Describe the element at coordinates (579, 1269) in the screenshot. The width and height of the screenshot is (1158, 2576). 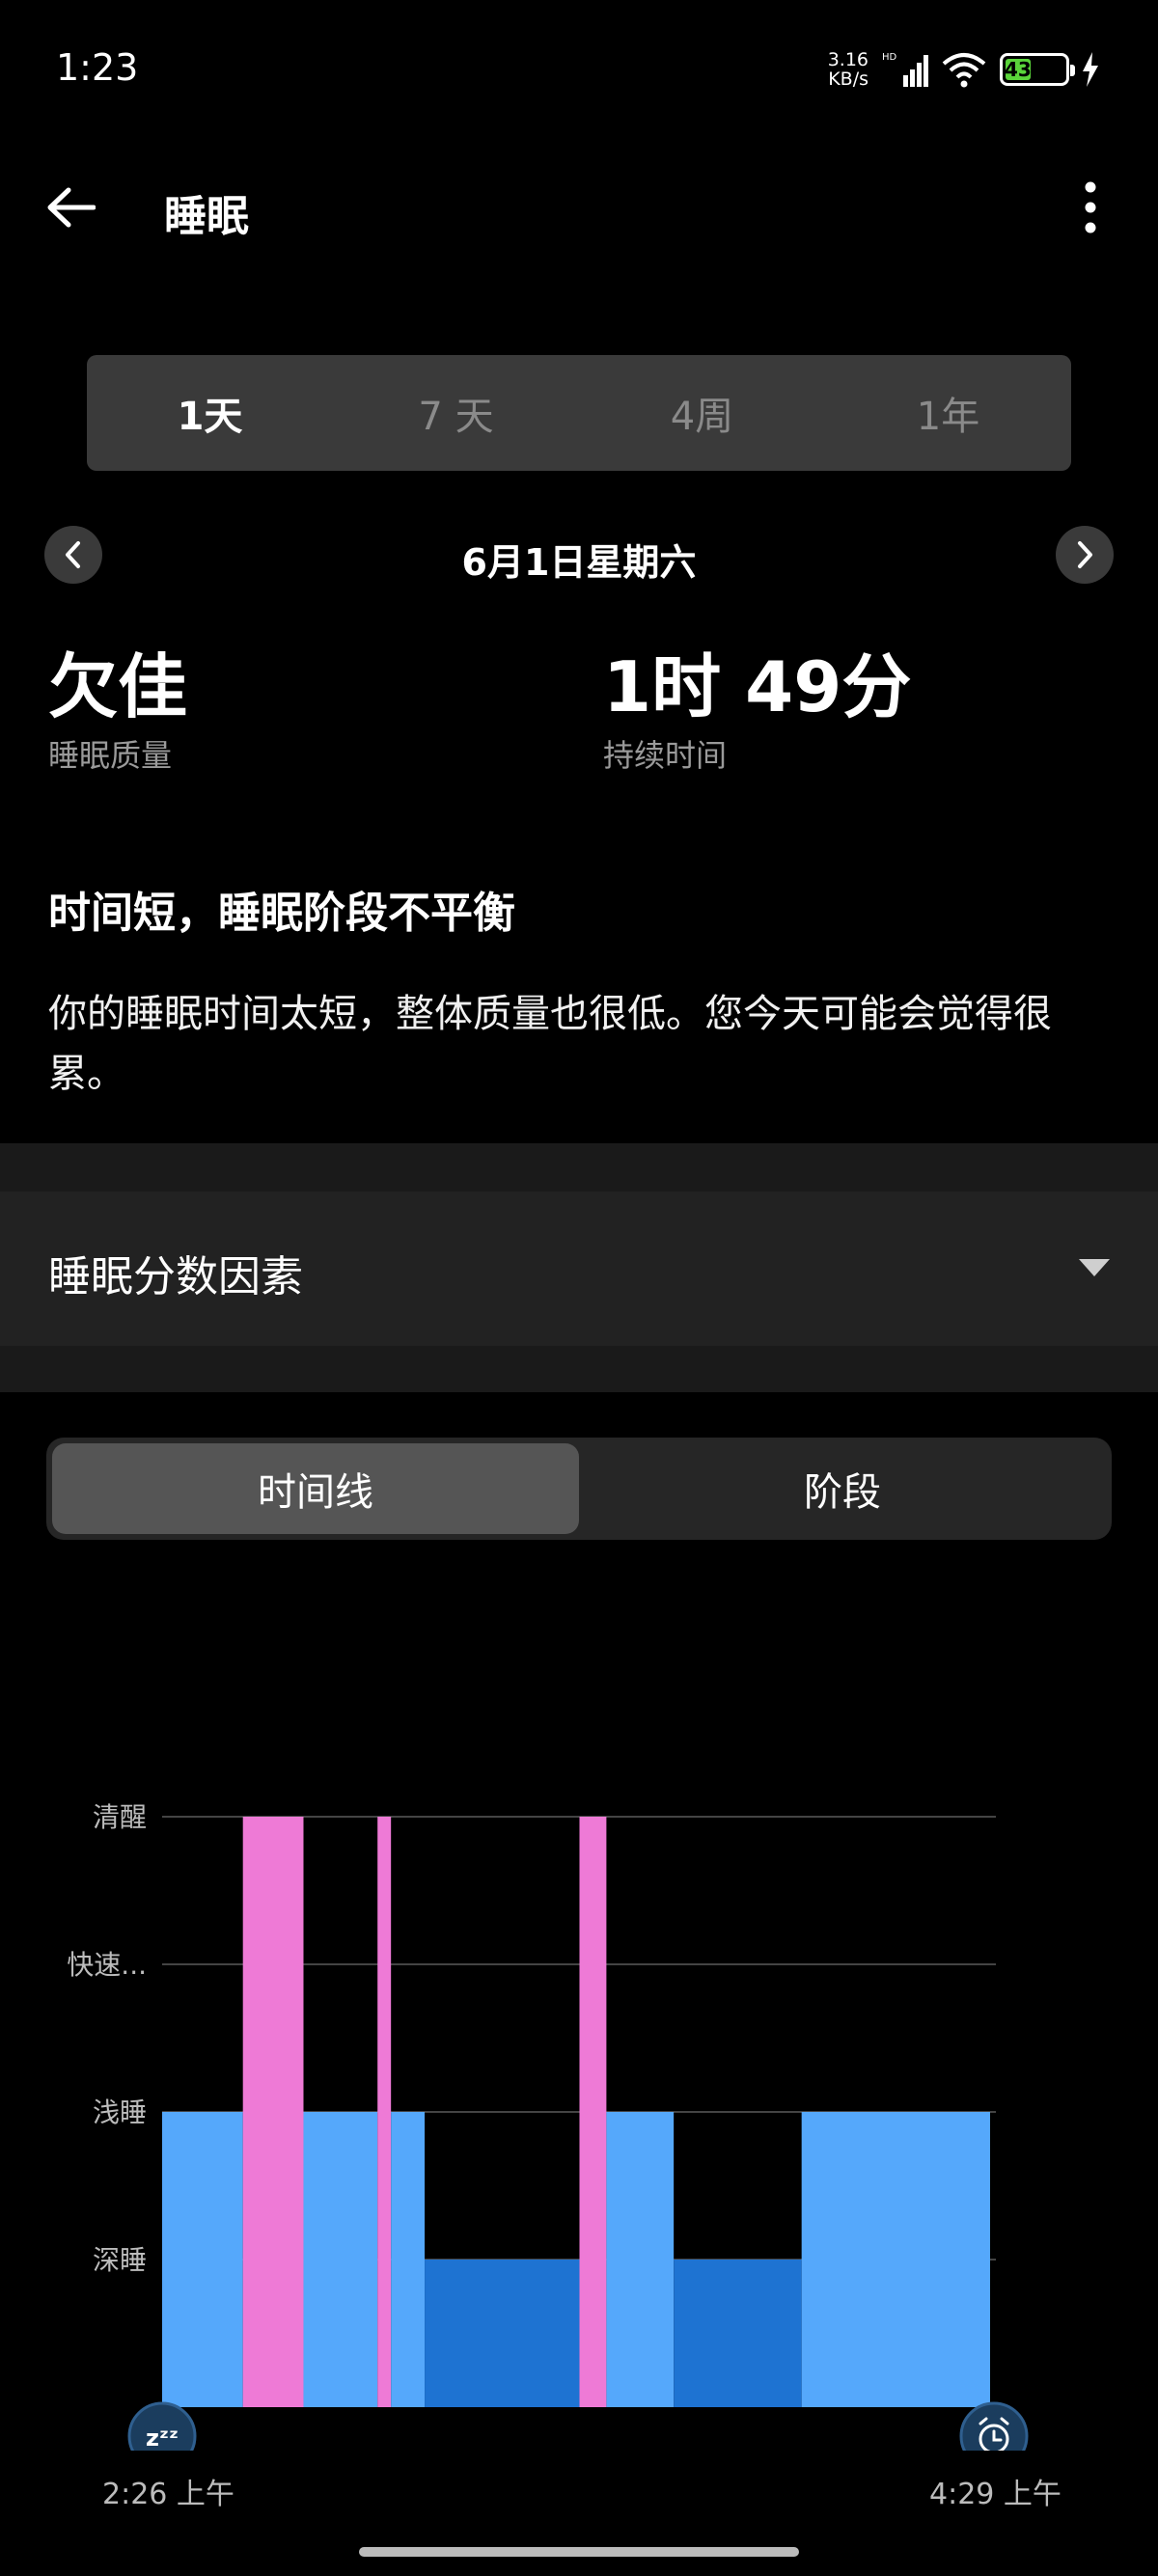
I see `sleep-score-factors: 睡眠分数因素` at that location.